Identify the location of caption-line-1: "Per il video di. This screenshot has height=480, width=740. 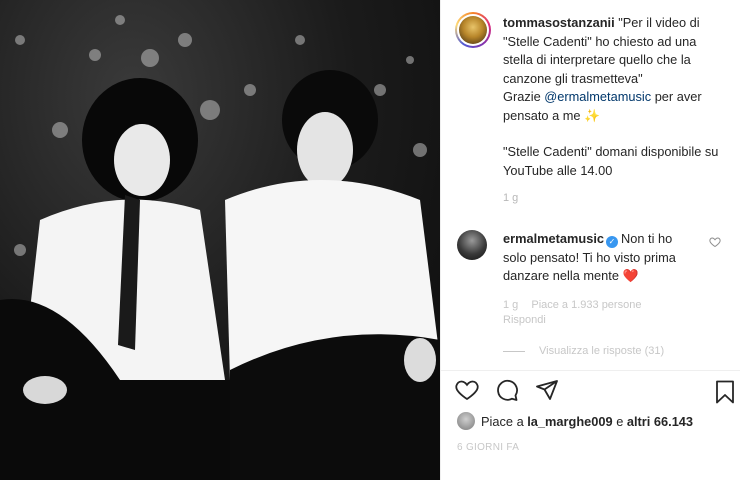
(659, 22).